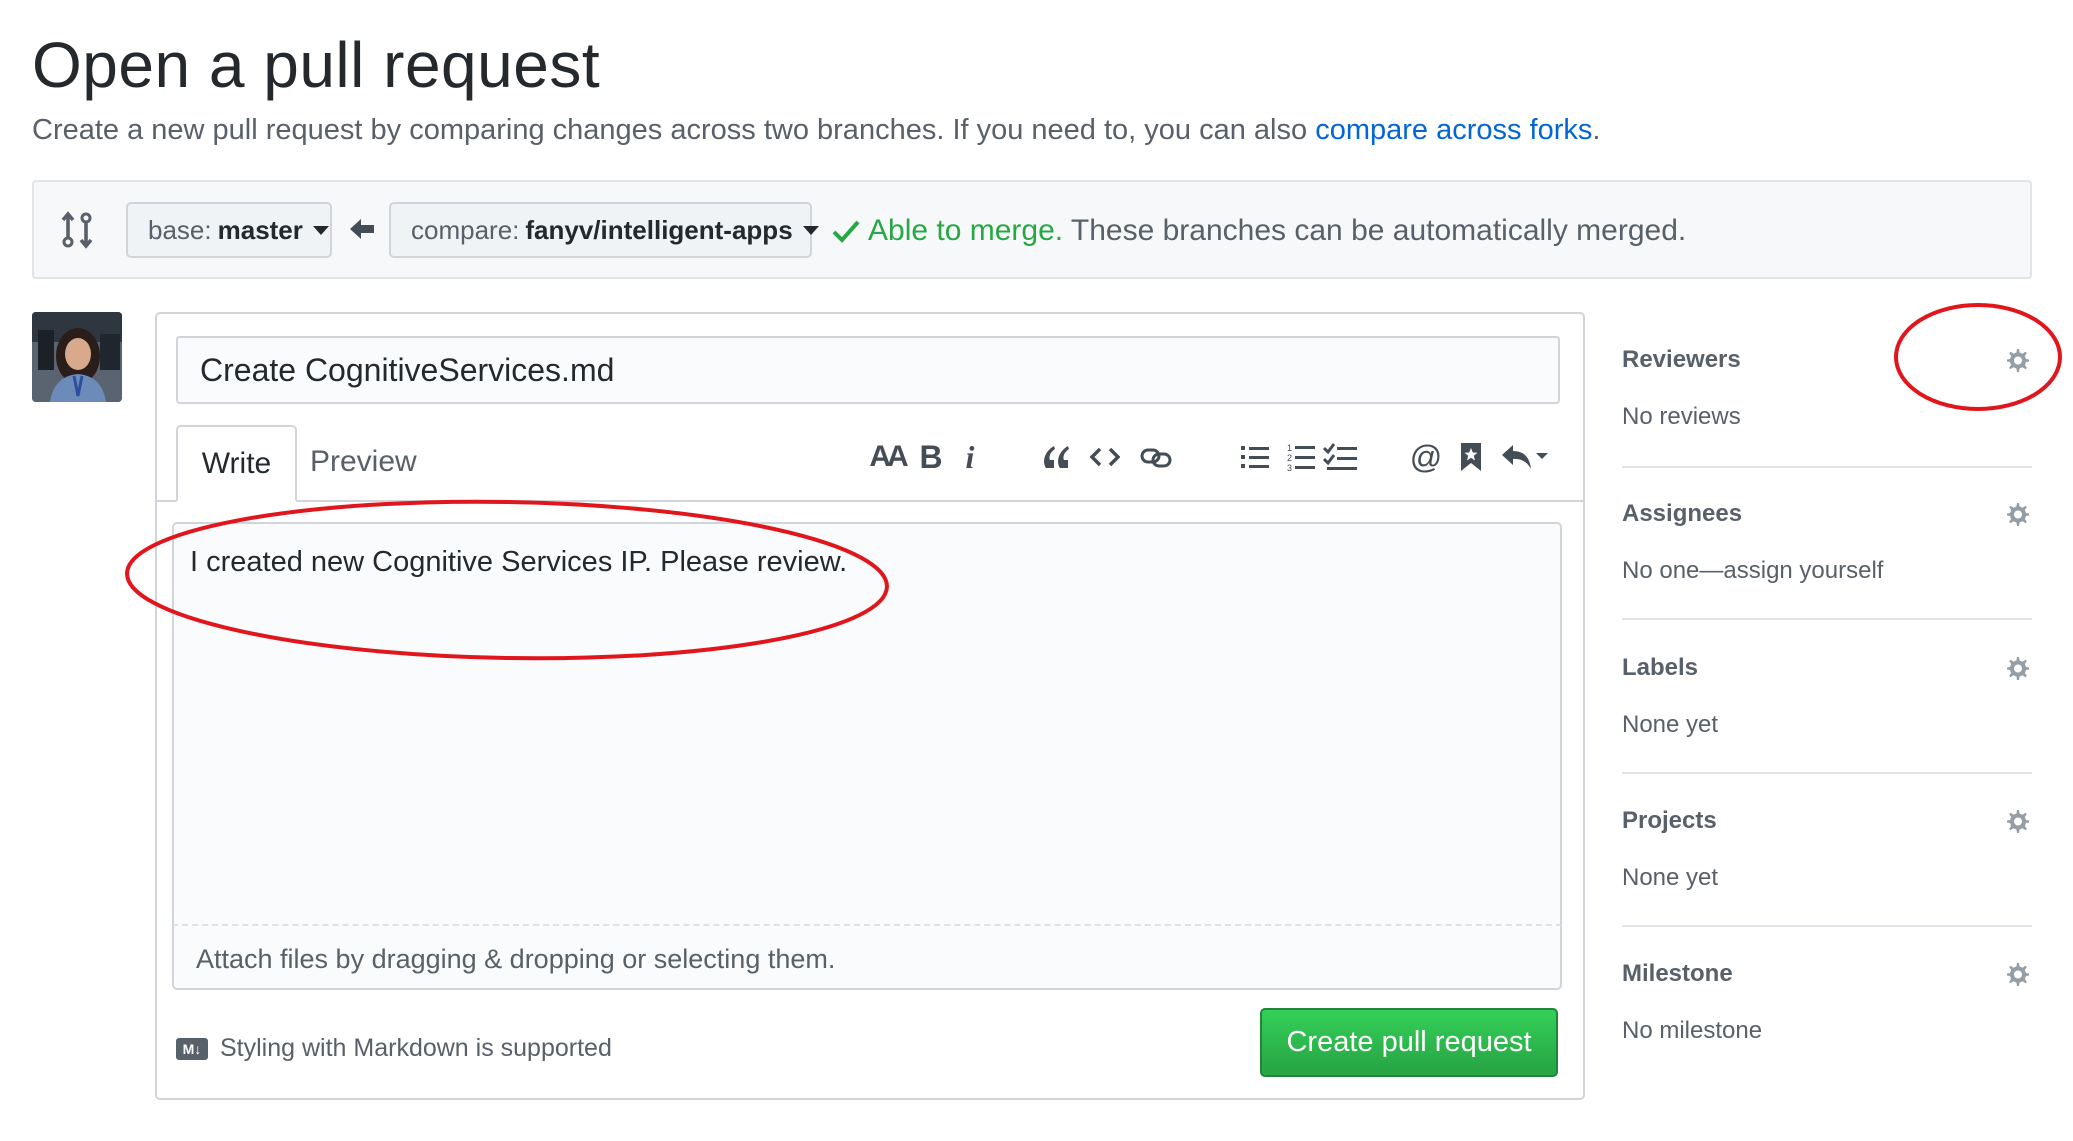 This screenshot has height=1141, width=2073. I want to click on reviewers-value: No reviews, so click(1681, 416).